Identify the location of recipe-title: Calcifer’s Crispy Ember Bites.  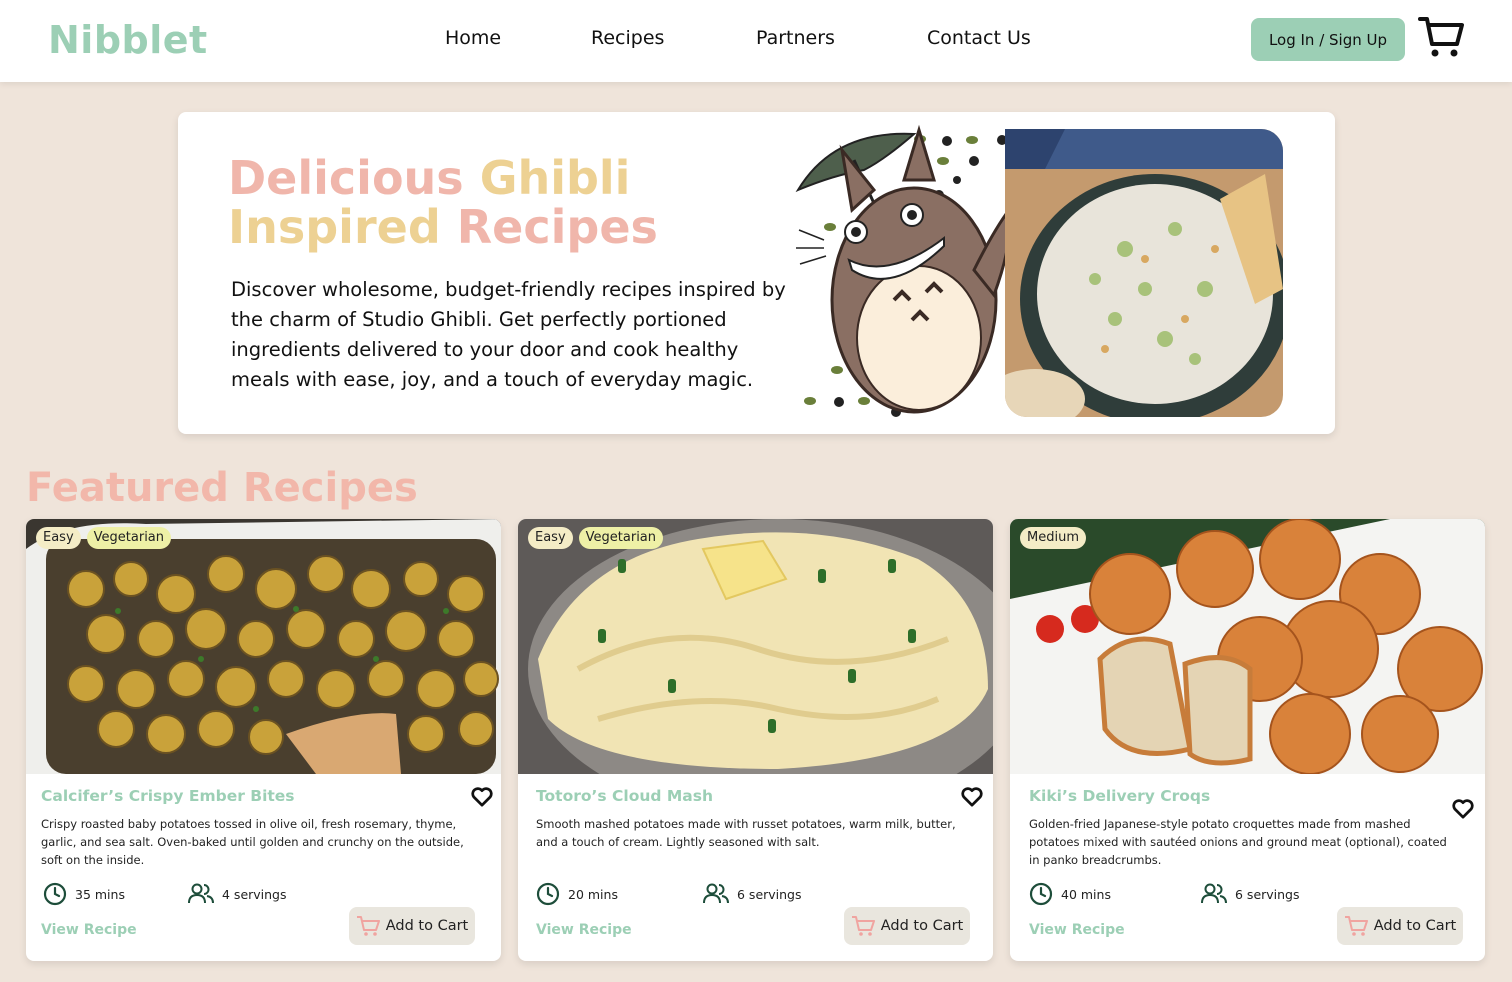
(168, 796).